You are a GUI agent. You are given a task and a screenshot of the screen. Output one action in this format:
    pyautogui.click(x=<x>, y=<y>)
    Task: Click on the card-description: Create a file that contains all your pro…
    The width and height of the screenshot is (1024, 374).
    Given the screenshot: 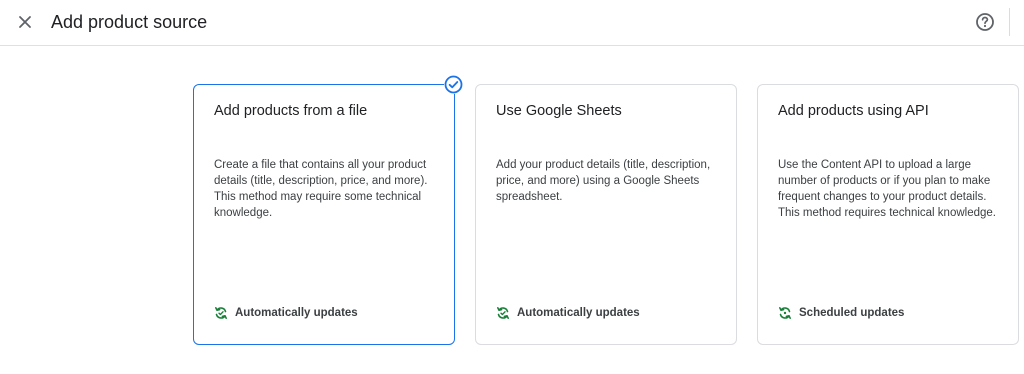 What is the action you would take?
    pyautogui.click(x=321, y=189)
    